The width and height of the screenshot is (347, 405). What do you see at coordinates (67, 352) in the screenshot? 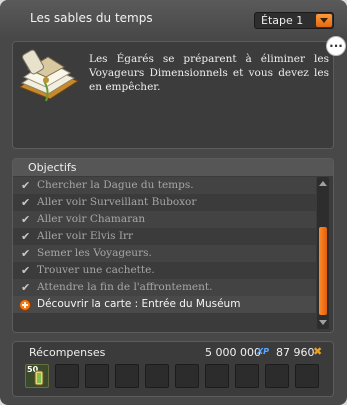
I see `rewards-label: Récompenses` at bounding box center [67, 352].